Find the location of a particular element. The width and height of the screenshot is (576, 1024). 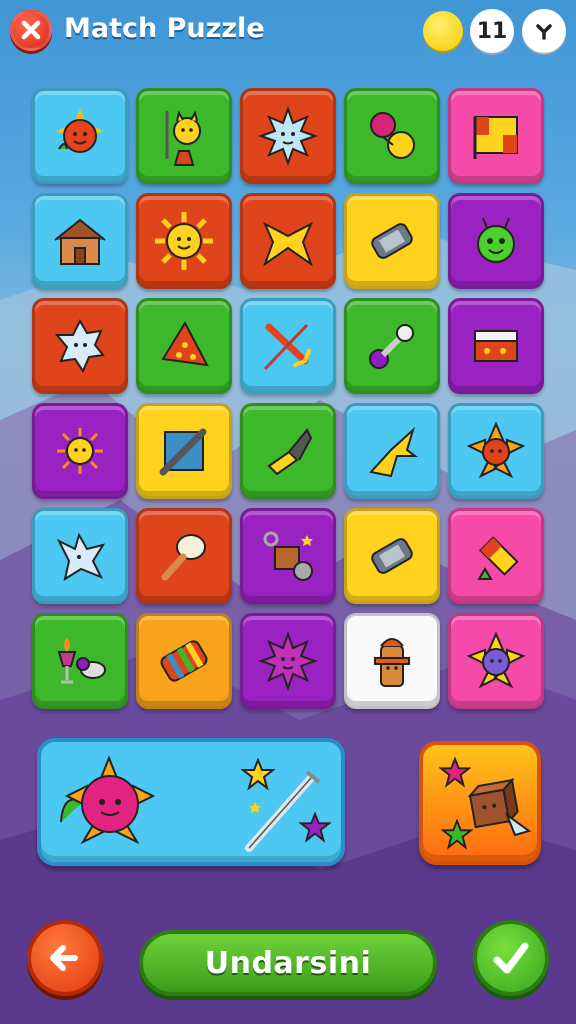

flower-icon is located at coordinates (496, 450).